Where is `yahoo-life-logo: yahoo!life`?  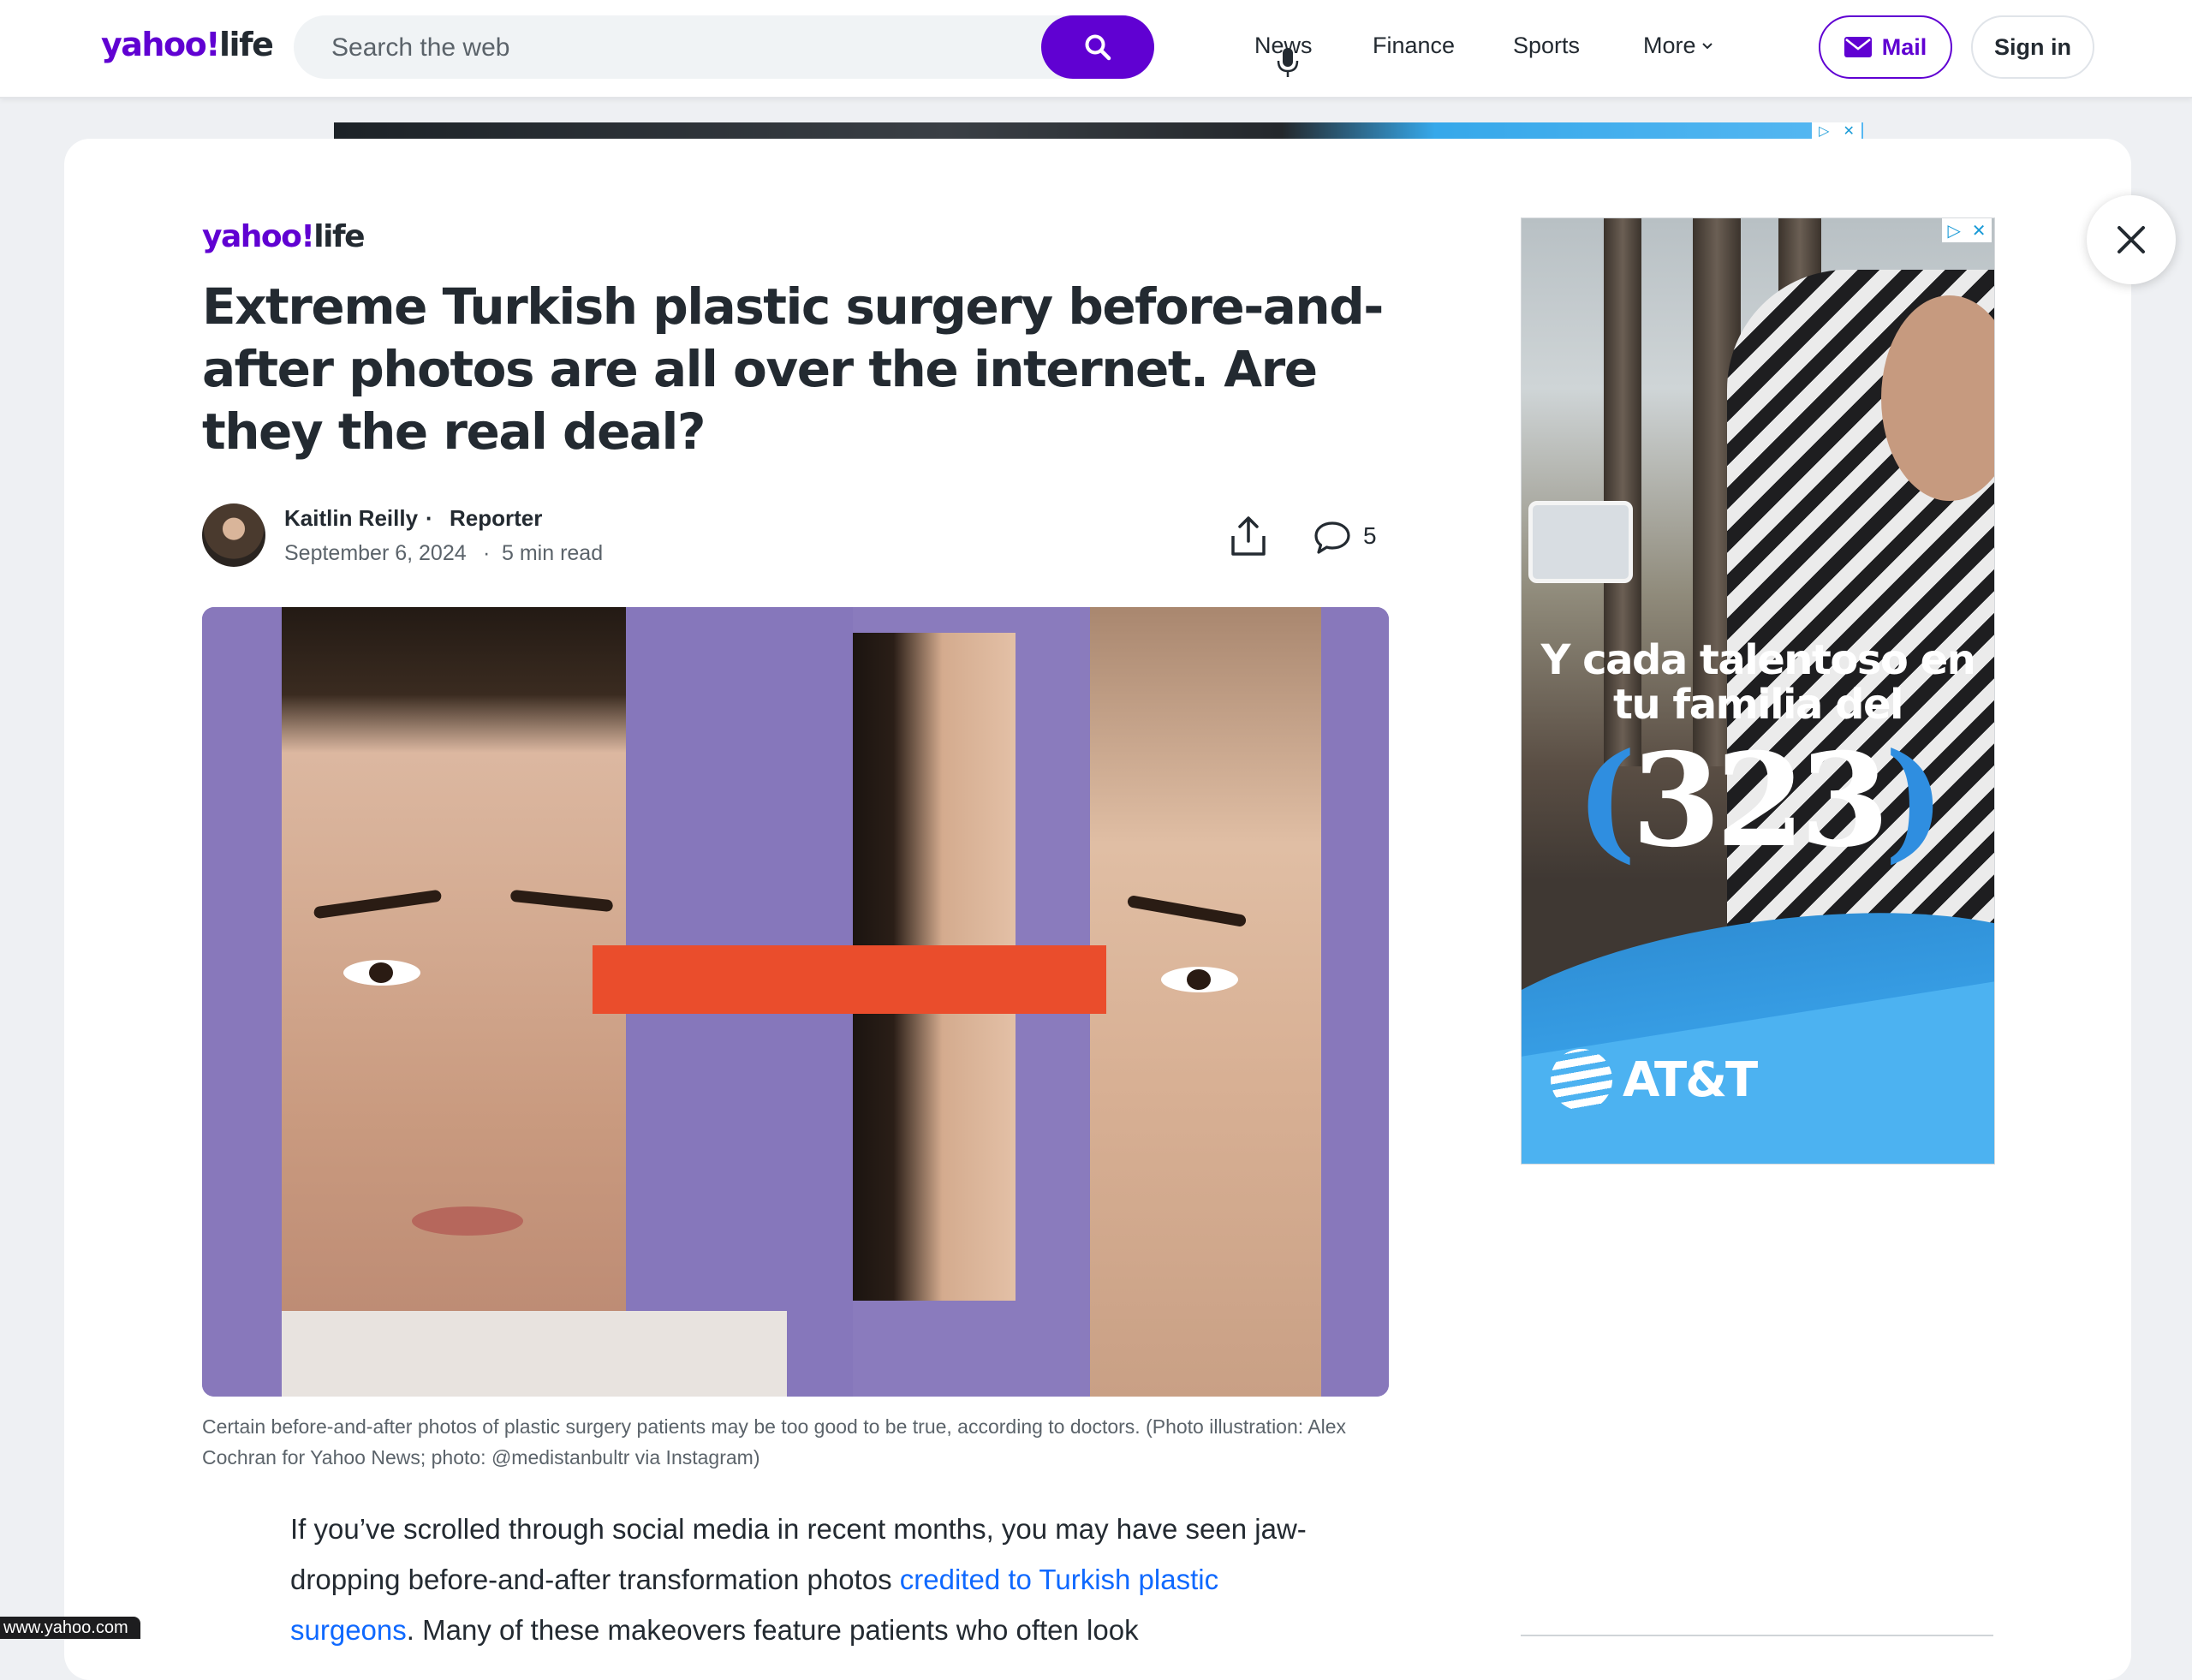
yahoo-life-logo: yahoo!life is located at coordinates (187, 44).